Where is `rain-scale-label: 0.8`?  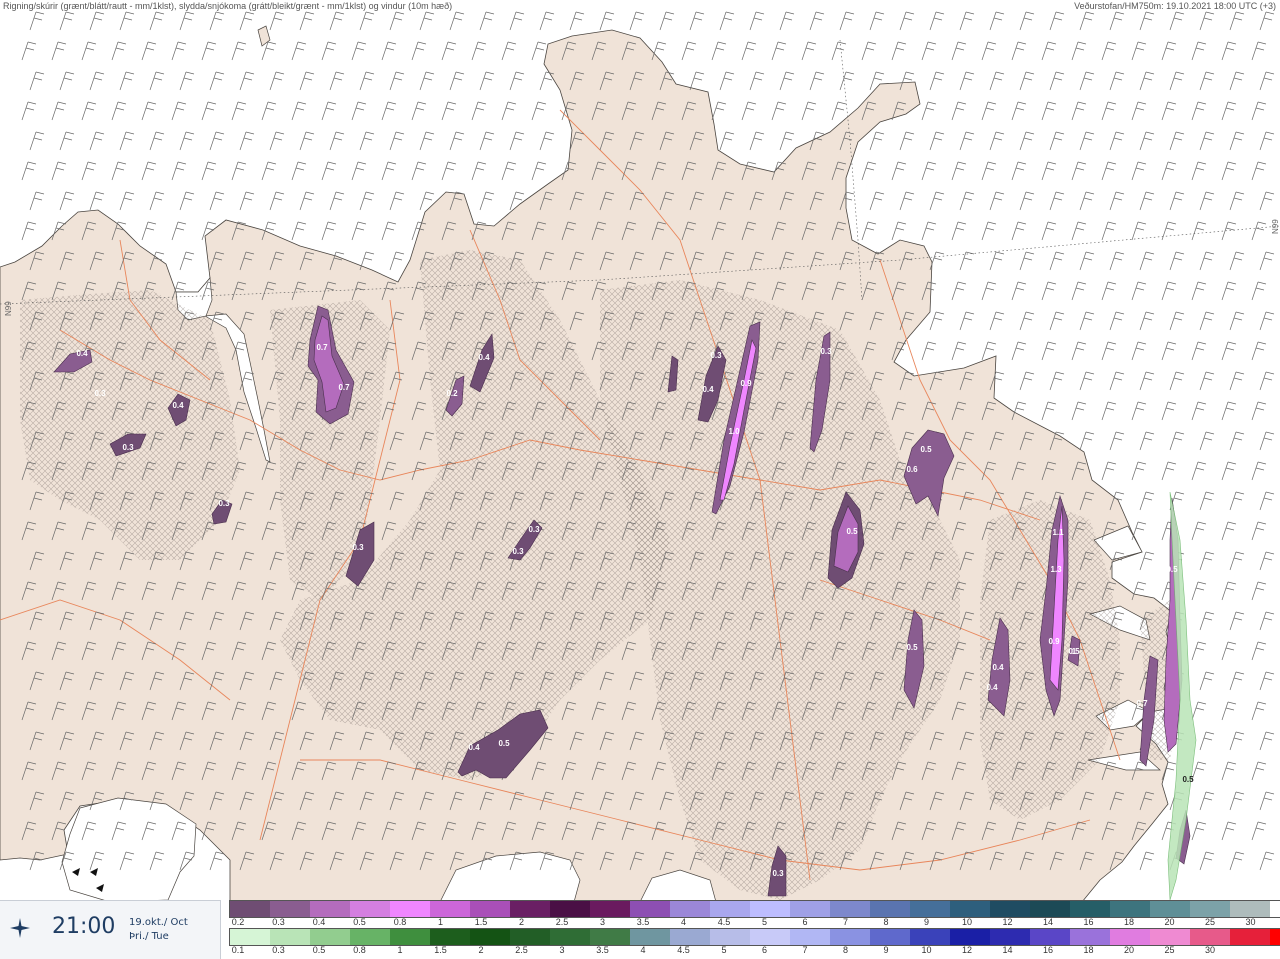
rain-scale-label: 0.8 is located at coordinates (359, 950).